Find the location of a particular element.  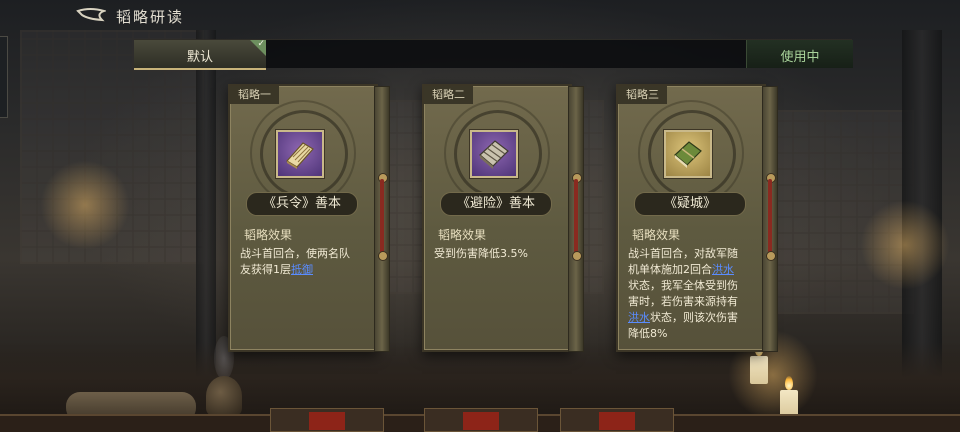

preset-tab-bar: 默认 ✓ 使用中 is located at coordinates (493, 54).